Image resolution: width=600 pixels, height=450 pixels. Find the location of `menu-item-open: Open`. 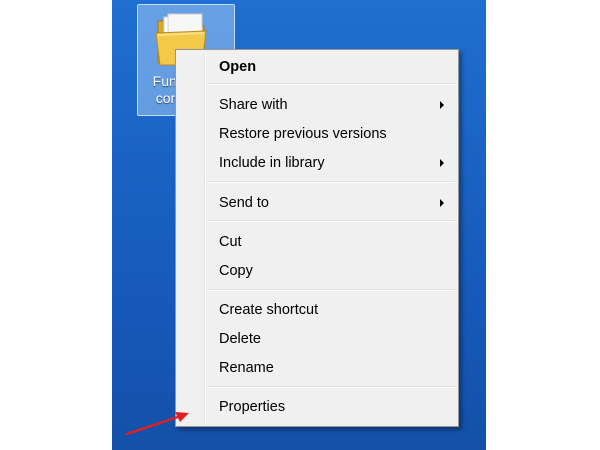

menu-item-open: Open is located at coordinates (317, 67).